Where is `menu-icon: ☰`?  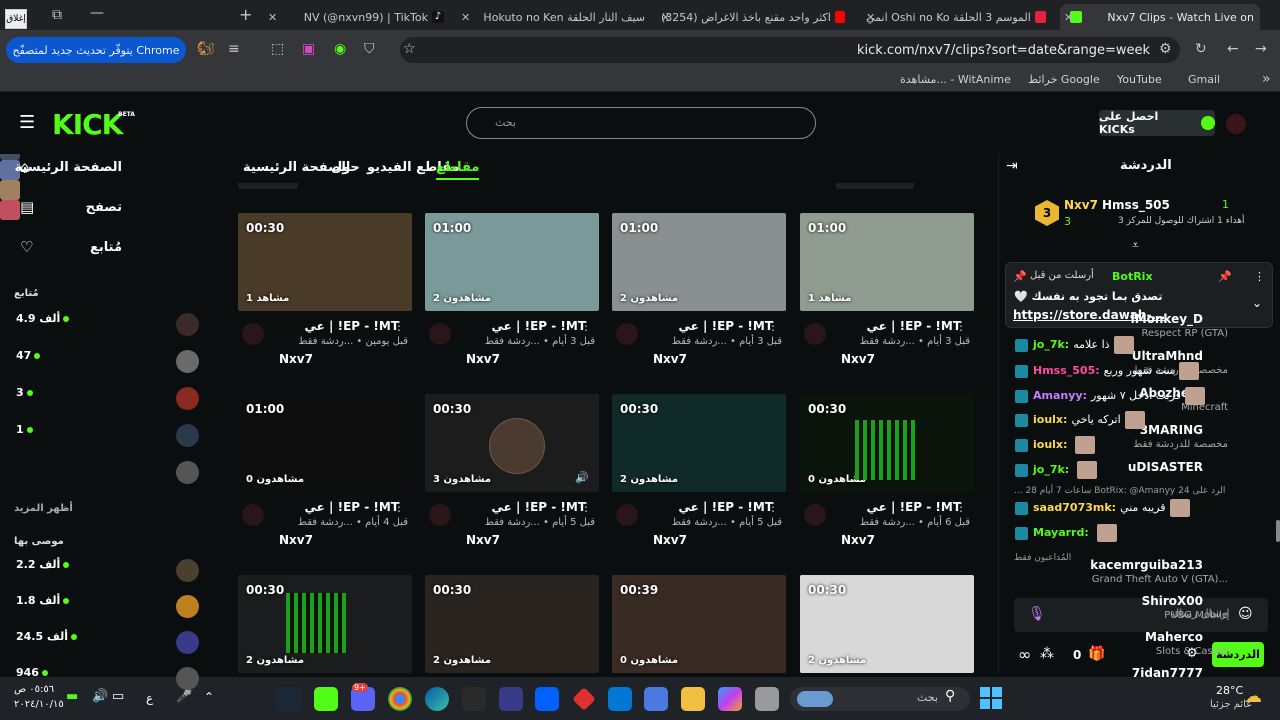 menu-icon: ☰ is located at coordinates (27, 122).